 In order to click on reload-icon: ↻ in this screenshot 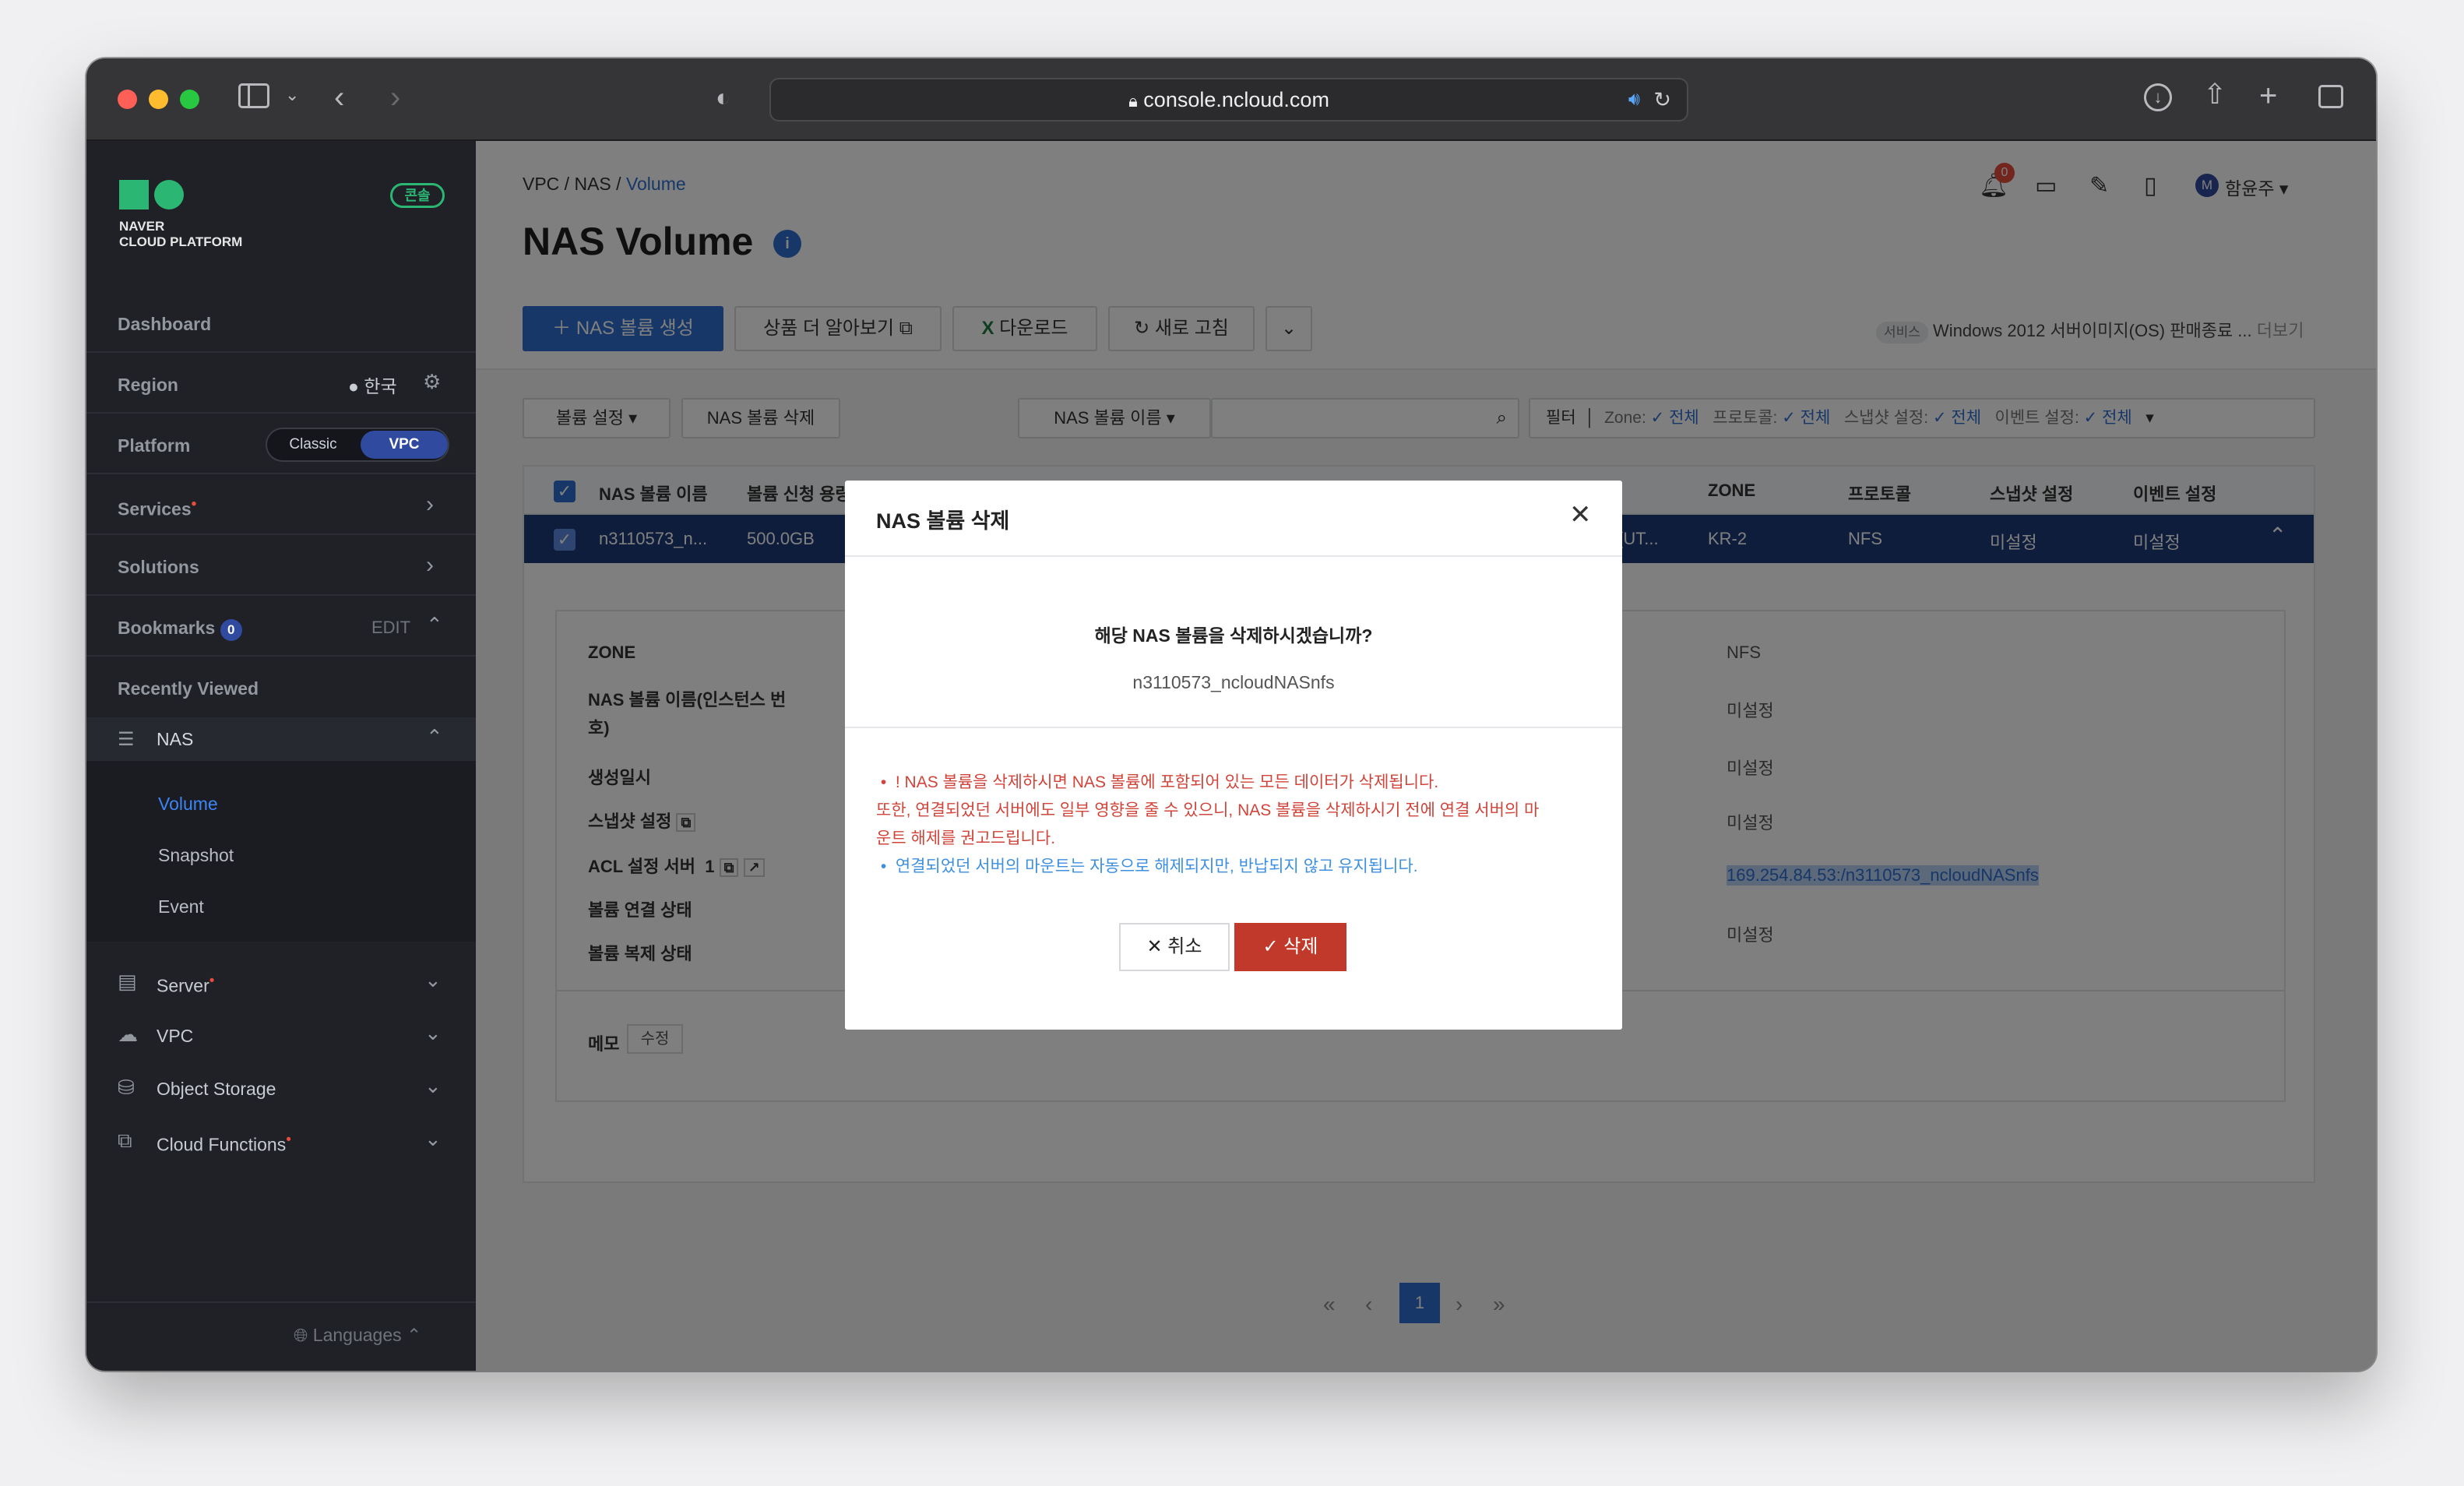, I will do `click(1662, 99)`.